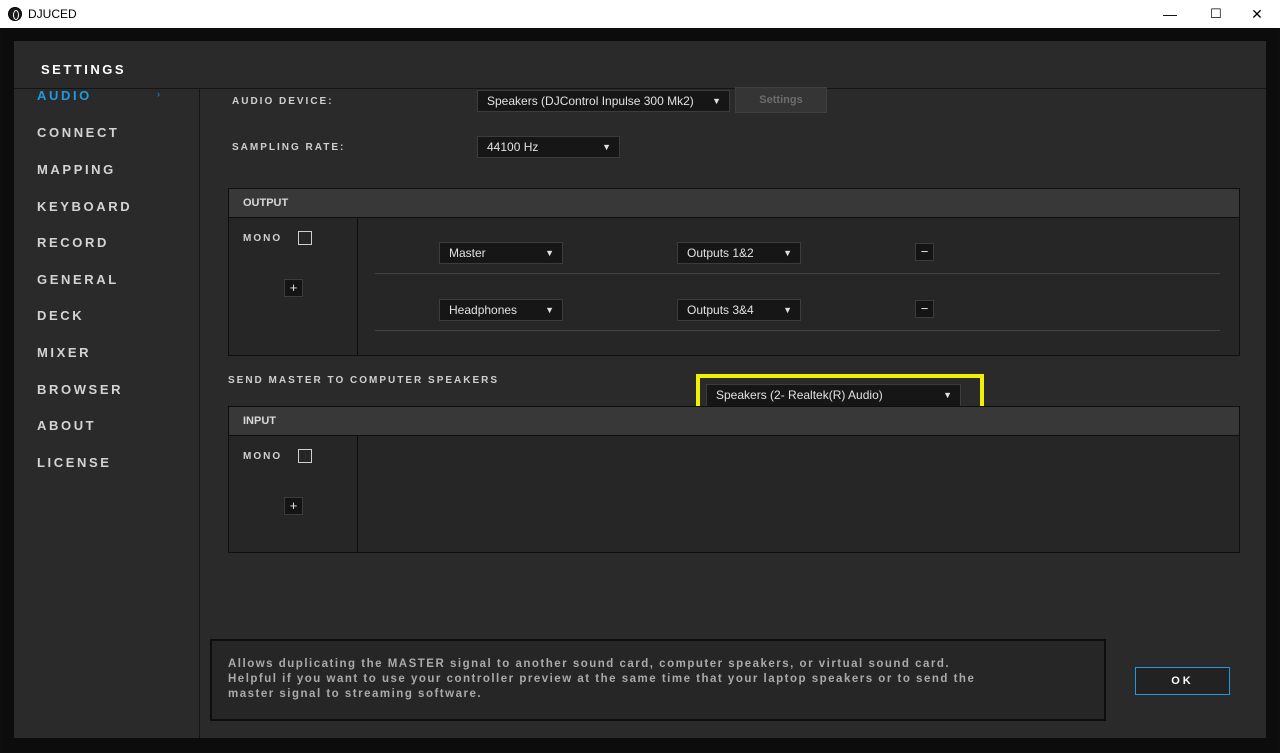  Describe the element at coordinates (590, 101) in the screenshot. I see `audio-device-value: Speakers (DJControl Inpulse 300 Mk2)` at that location.